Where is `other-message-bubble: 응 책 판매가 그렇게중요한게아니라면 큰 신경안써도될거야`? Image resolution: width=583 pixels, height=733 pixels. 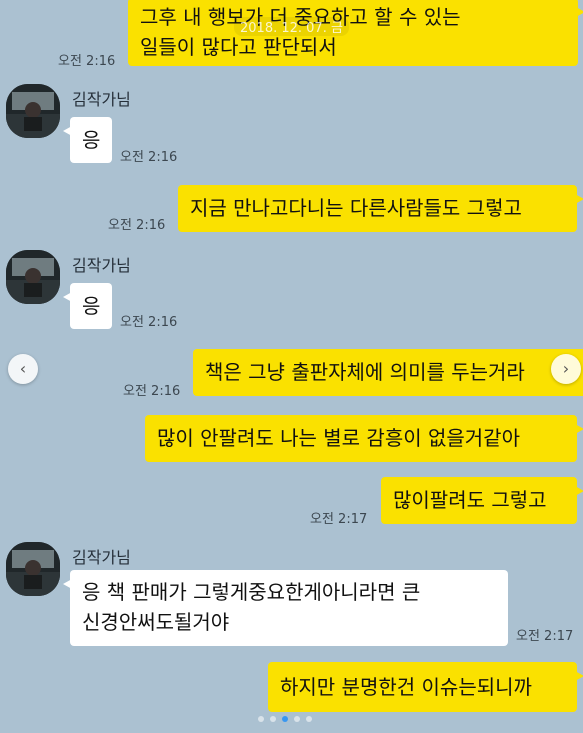
other-message-bubble: 응 책 판매가 그렇게중요한게아니라면 큰 신경안써도될거야 is located at coordinates (285, 608).